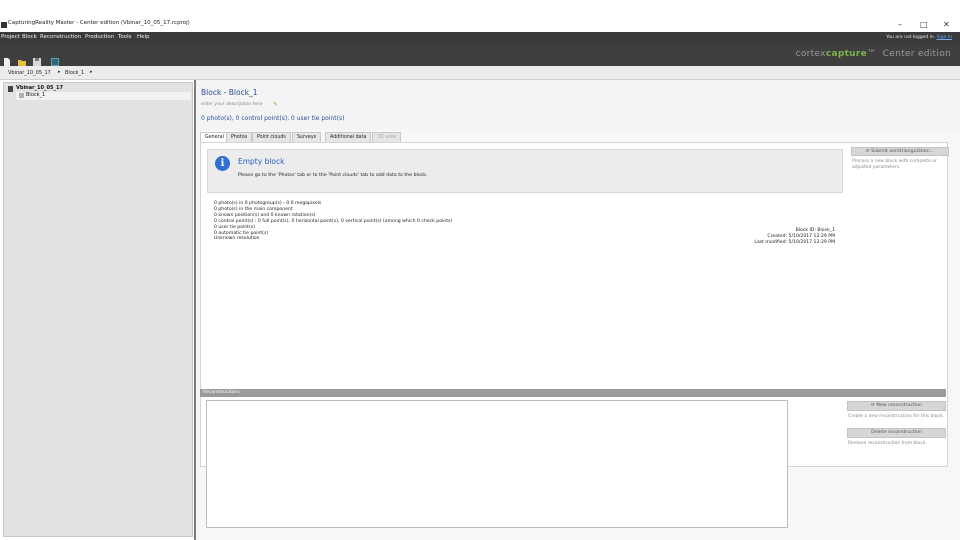 The image size is (960, 540). What do you see at coordinates (143, 37) in the screenshot?
I see `menu-help: Help` at bounding box center [143, 37].